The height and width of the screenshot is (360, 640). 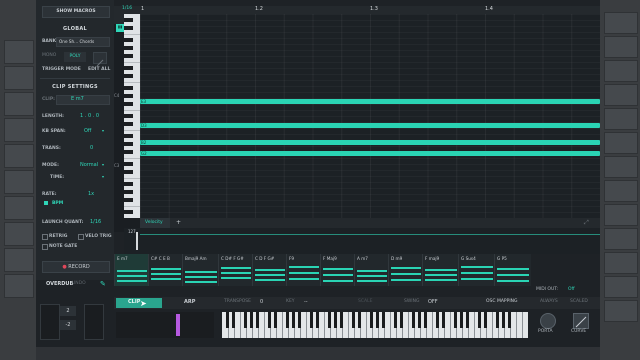 What do you see at coordinates (89, 116) in the screenshot?
I see `length-value: 1 . 0 . 0` at bounding box center [89, 116].